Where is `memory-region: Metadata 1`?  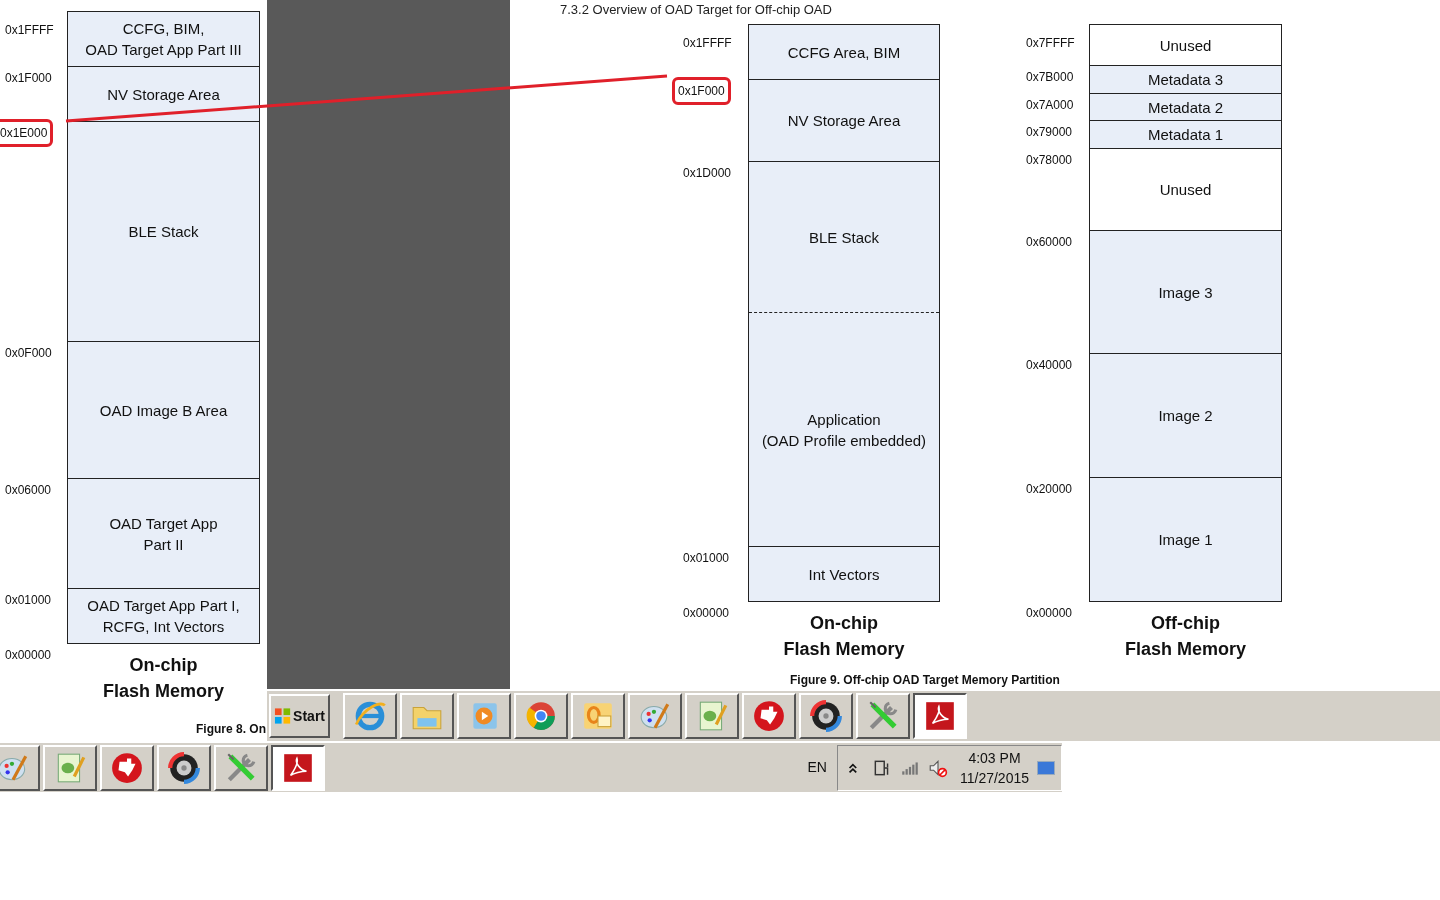
memory-region: Metadata 1 is located at coordinates (1185, 135).